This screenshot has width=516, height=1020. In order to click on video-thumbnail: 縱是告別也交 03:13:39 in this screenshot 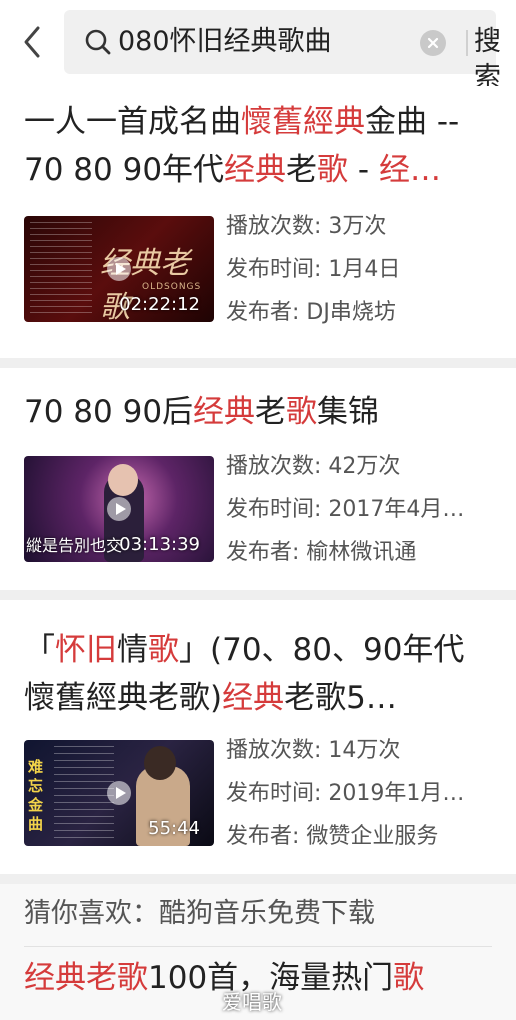, I will do `click(119, 509)`.